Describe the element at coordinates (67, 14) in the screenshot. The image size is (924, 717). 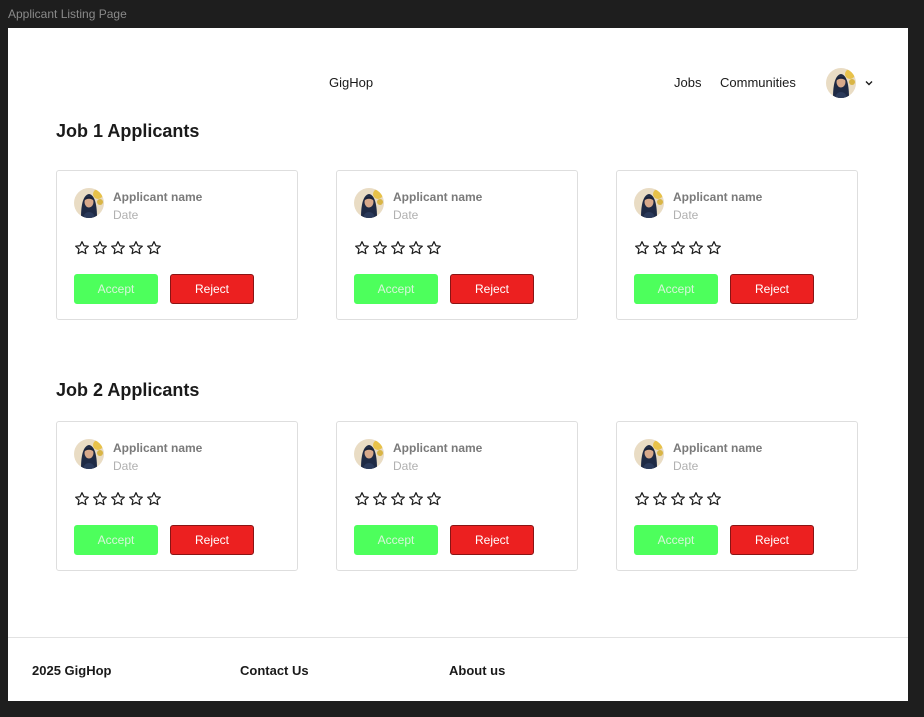
I see `frame-label: Applicant Listing Page` at that location.